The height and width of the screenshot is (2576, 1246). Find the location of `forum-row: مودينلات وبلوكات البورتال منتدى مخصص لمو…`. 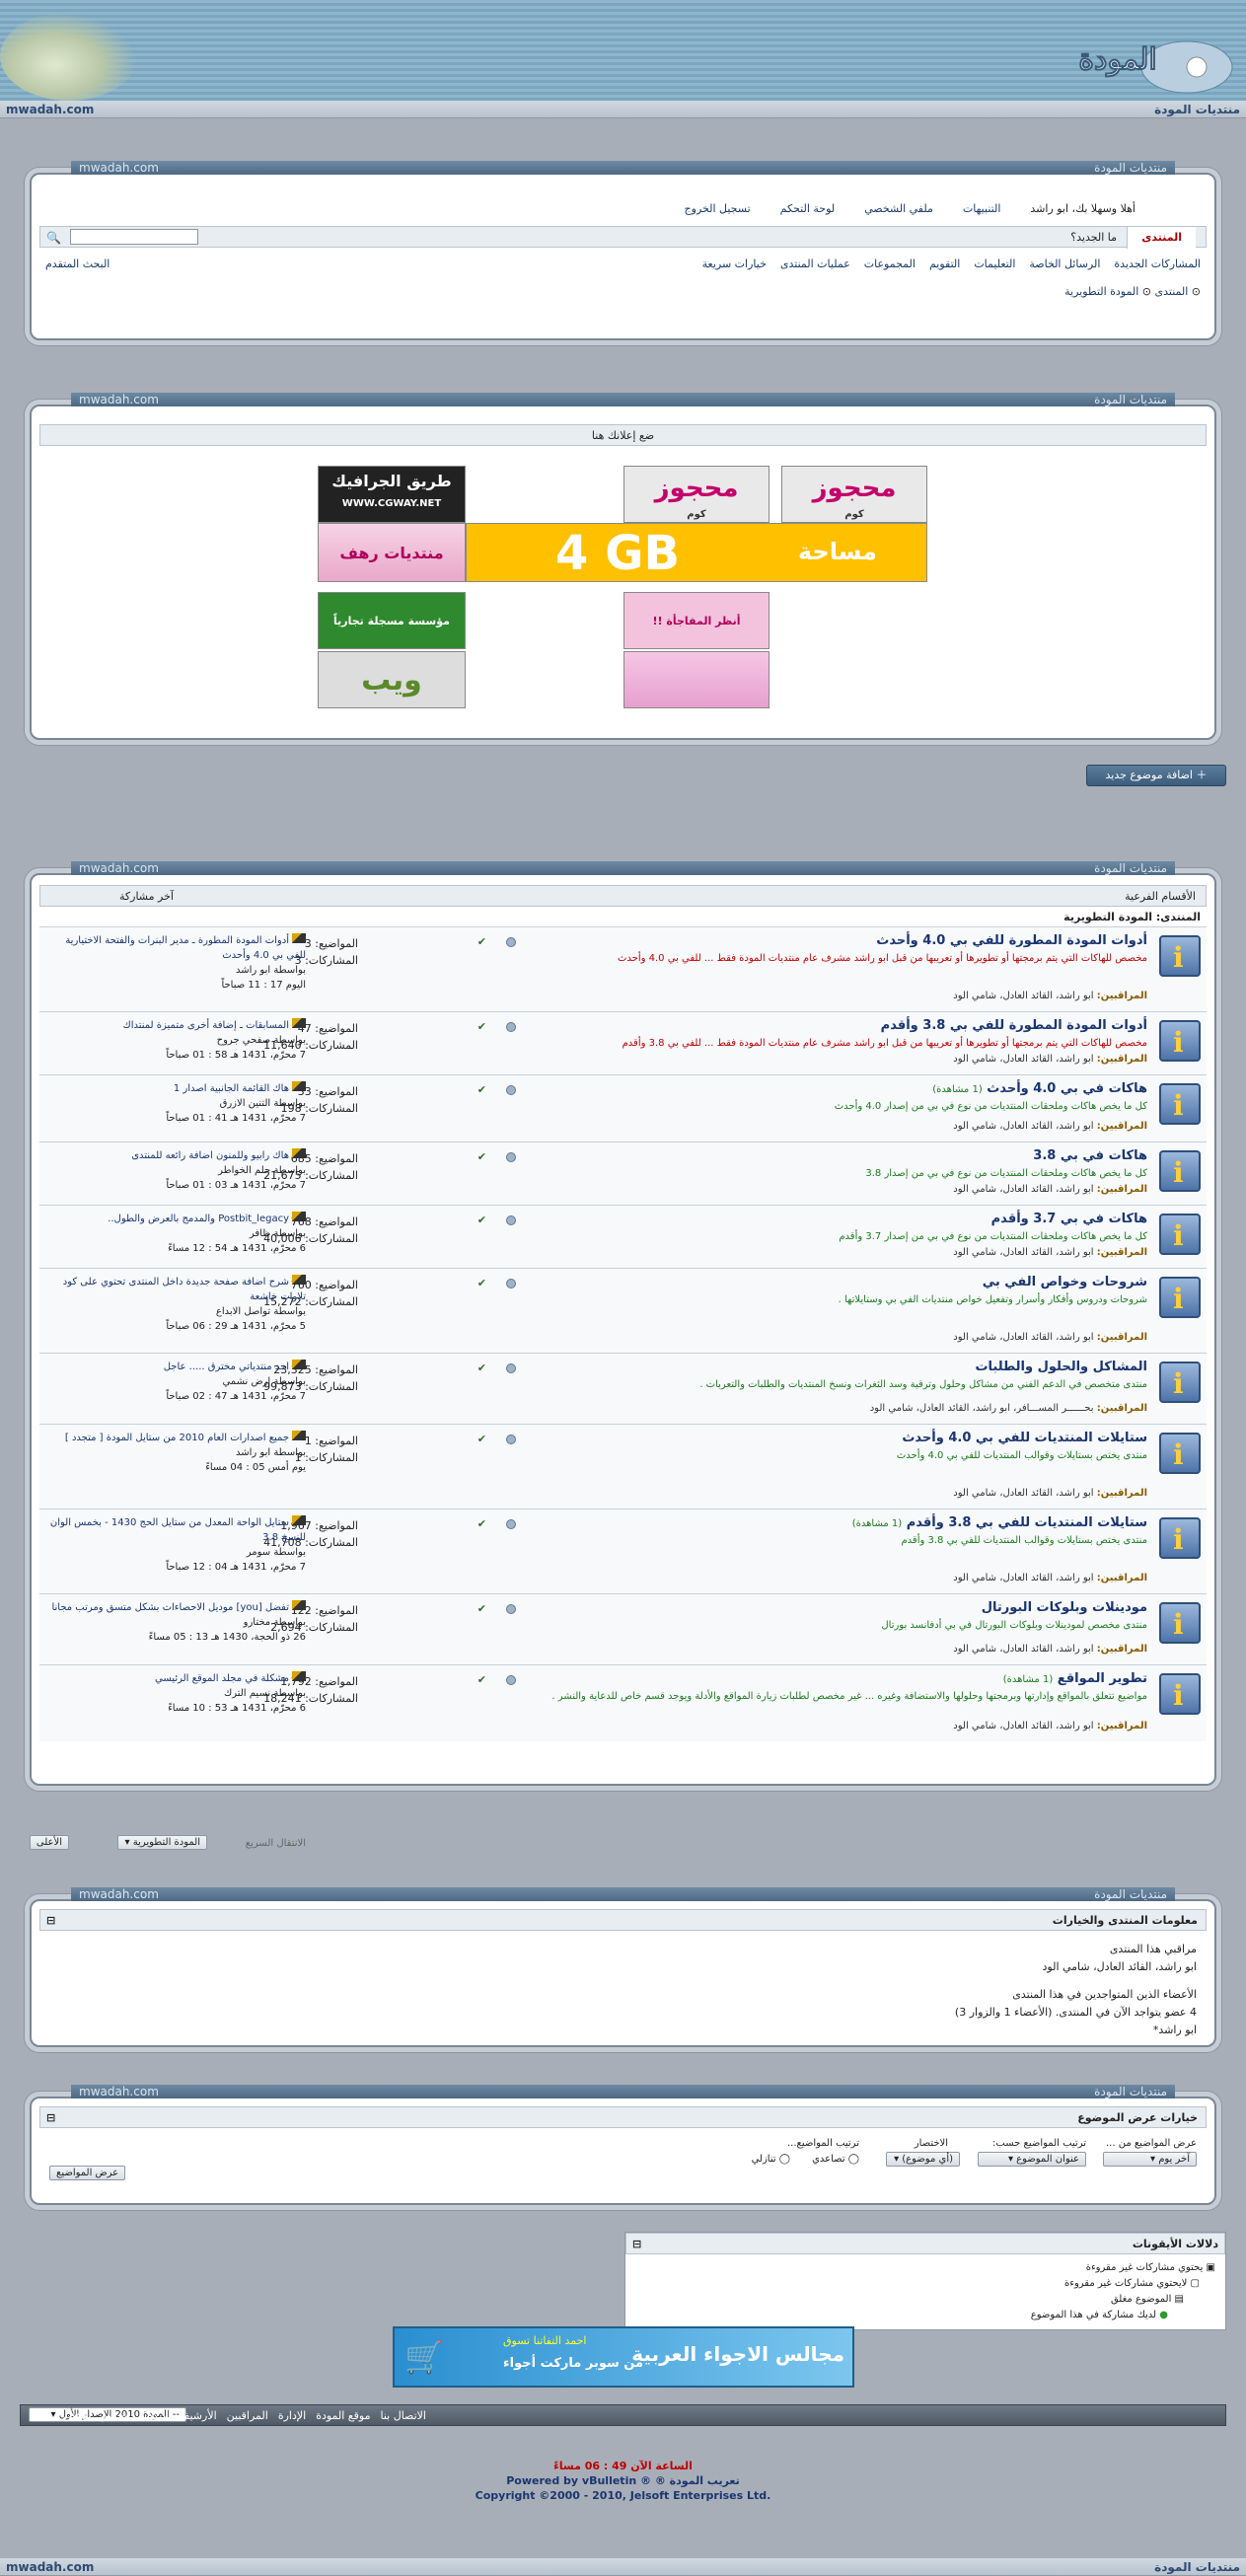

forum-row: مودينلات وبلوكات البورتال منتدى مخصص لمو… is located at coordinates (623, 1628).